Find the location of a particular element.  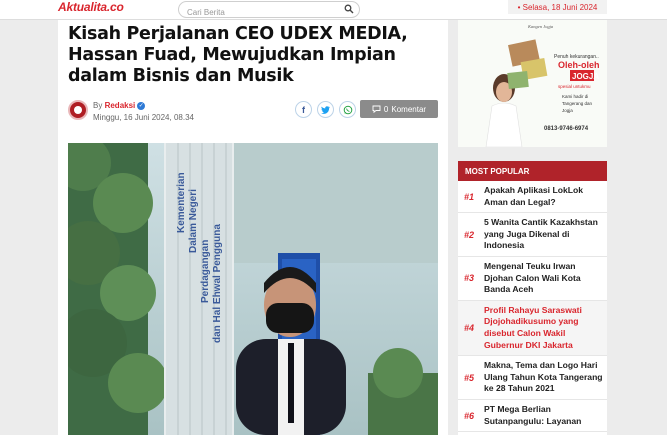

svg-text: Oleh-oleh is located at coordinates (579, 65).